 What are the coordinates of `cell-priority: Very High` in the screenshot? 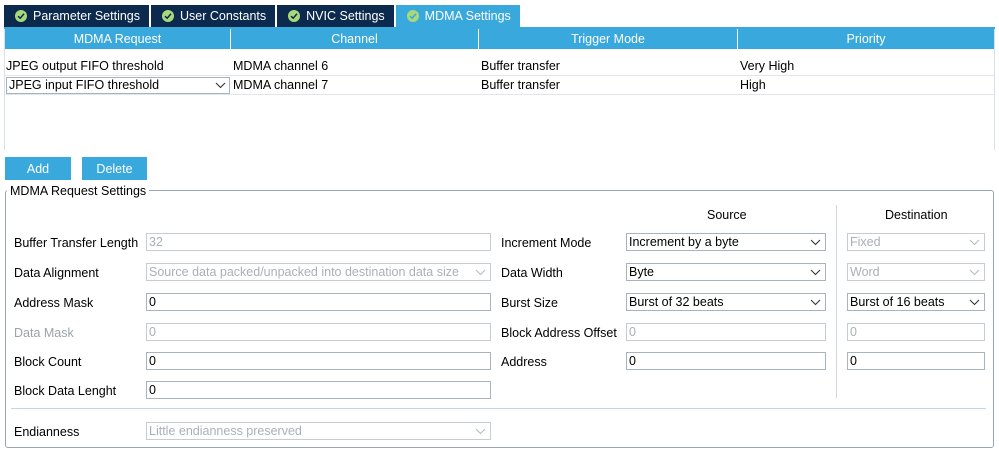 It's located at (767, 66).